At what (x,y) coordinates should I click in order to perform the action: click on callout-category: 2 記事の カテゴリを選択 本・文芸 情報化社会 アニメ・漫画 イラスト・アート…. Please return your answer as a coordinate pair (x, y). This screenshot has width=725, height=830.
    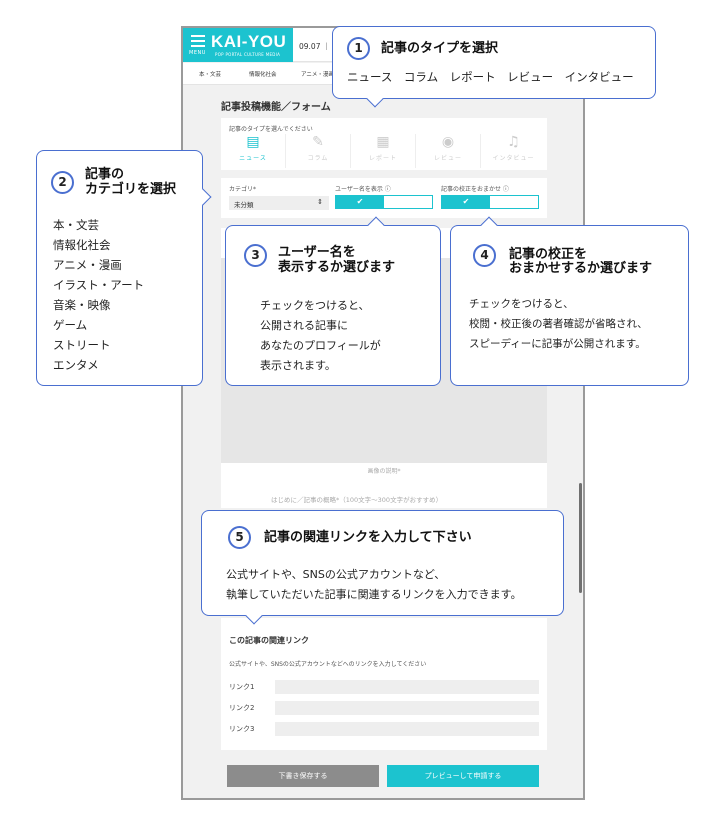
    Looking at the image, I should click on (124, 268).